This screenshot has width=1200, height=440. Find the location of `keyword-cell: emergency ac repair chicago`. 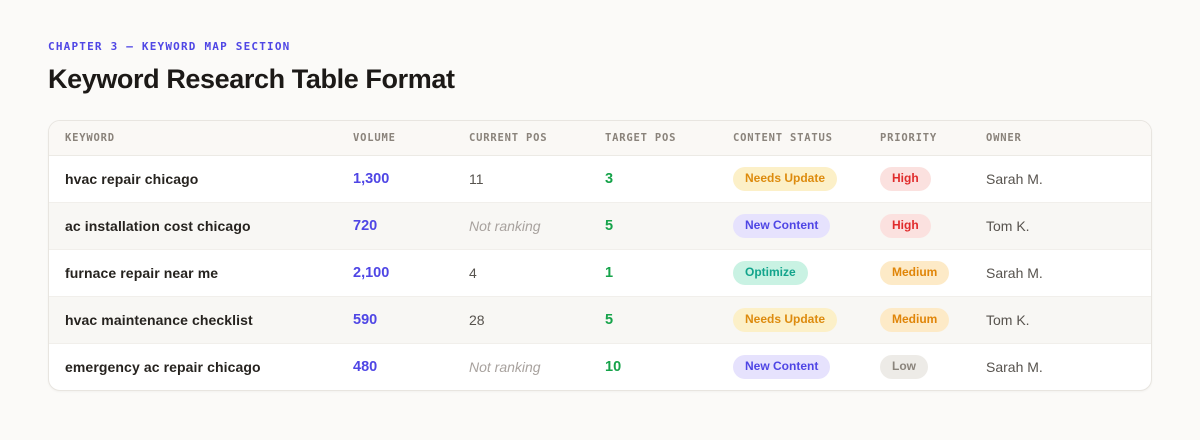

keyword-cell: emergency ac repair chicago is located at coordinates (201, 366).